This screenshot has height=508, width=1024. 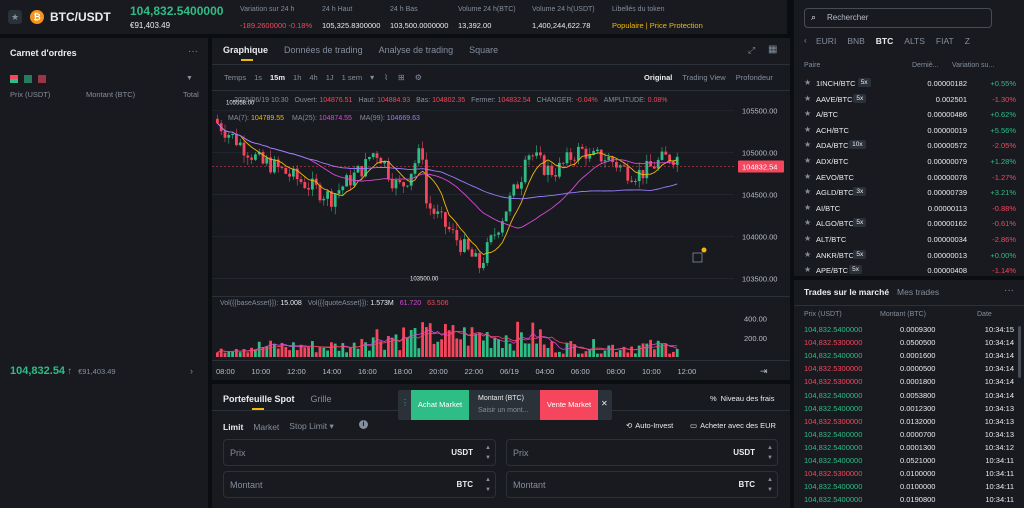 What do you see at coordinates (909, 223) in the screenshot?
I see `market-row: ★ ALGO/BTC 5x 0.00000162 -0.61%` at bounding box center [909, 223].